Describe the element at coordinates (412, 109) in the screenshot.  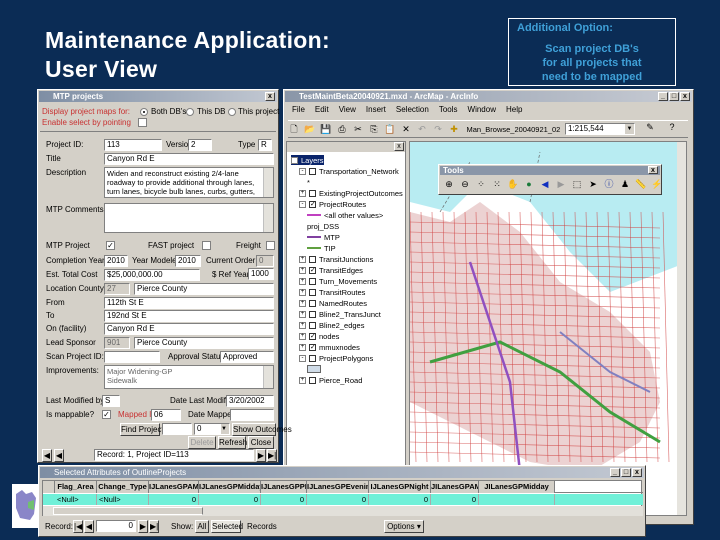
I see `menu-selection: Selection` at that location.